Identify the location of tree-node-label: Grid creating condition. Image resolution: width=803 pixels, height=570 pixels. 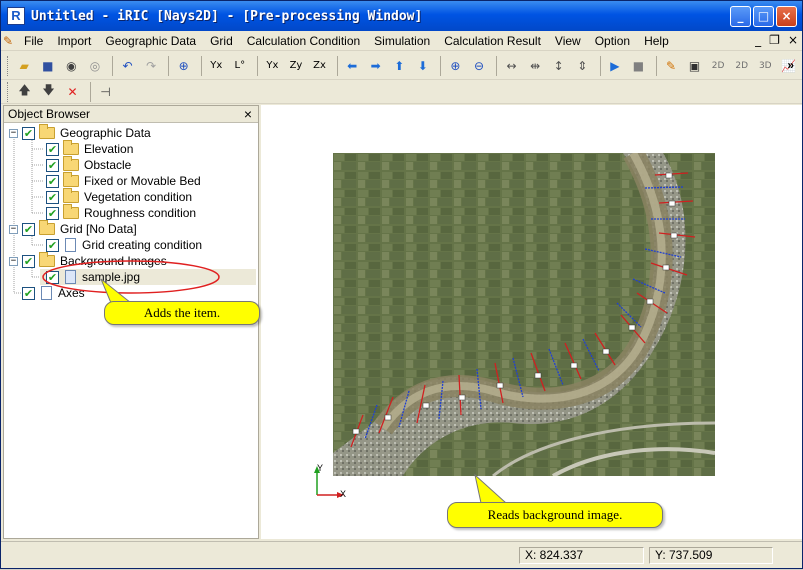
(142, 245).